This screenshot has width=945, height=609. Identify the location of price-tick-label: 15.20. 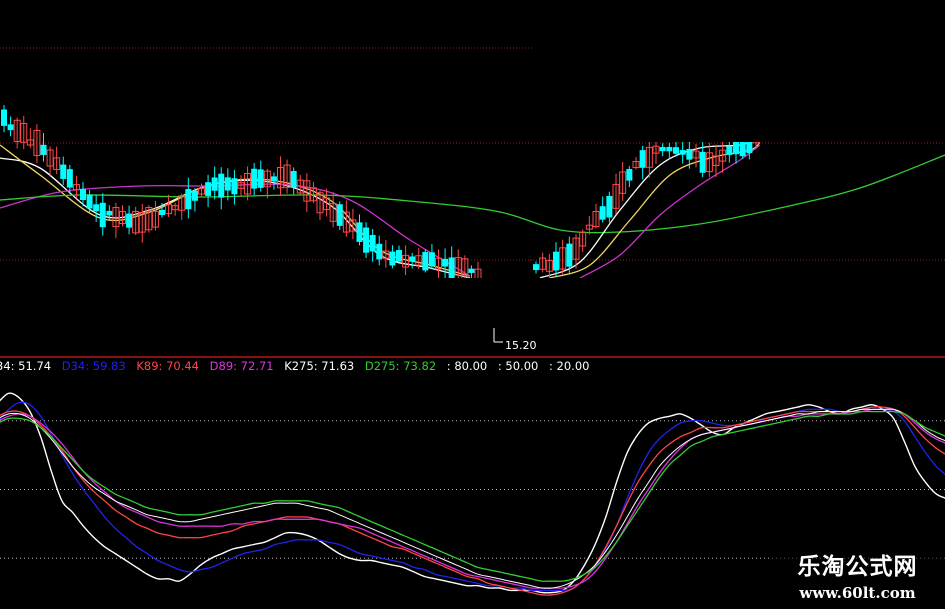
(521, 345).